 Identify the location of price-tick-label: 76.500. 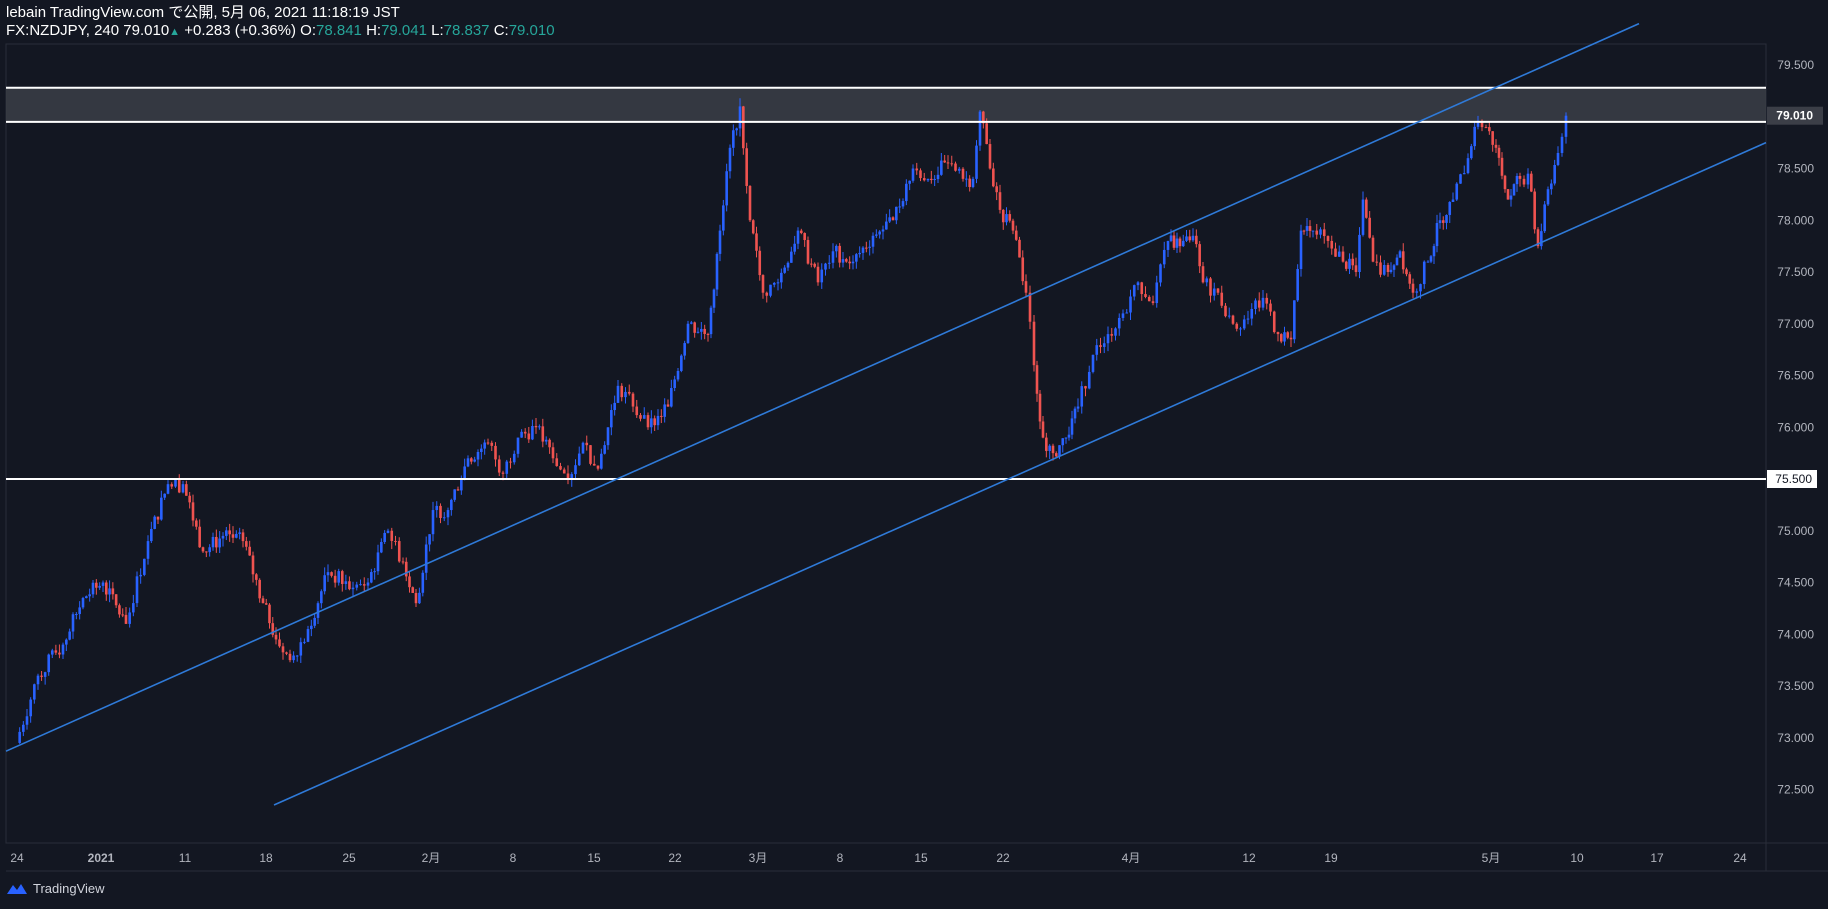
(1795, 376).